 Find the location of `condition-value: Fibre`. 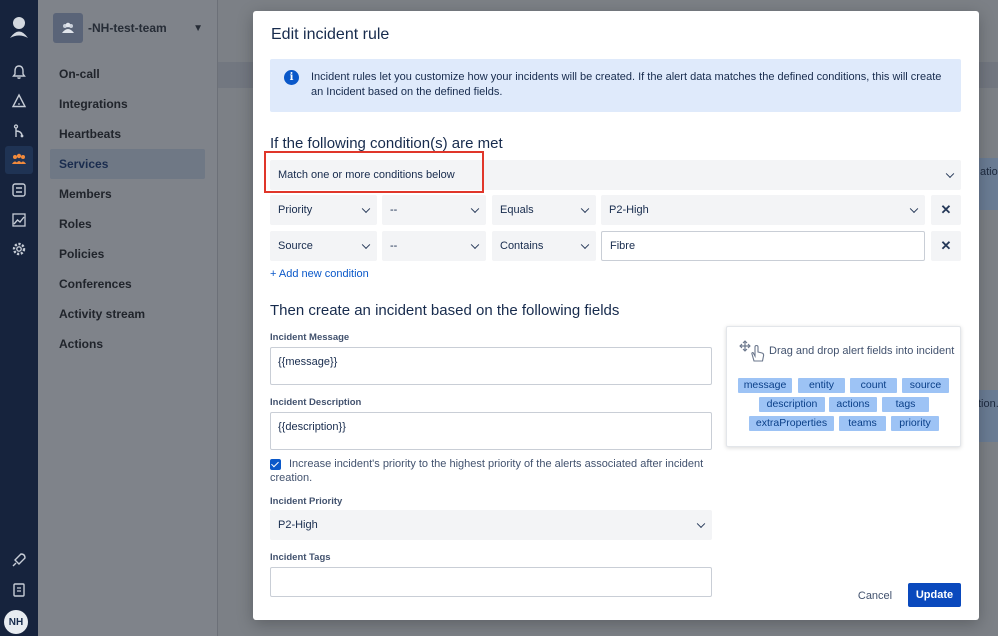

condition-value: Fibre is located at coordinates (623, 246).